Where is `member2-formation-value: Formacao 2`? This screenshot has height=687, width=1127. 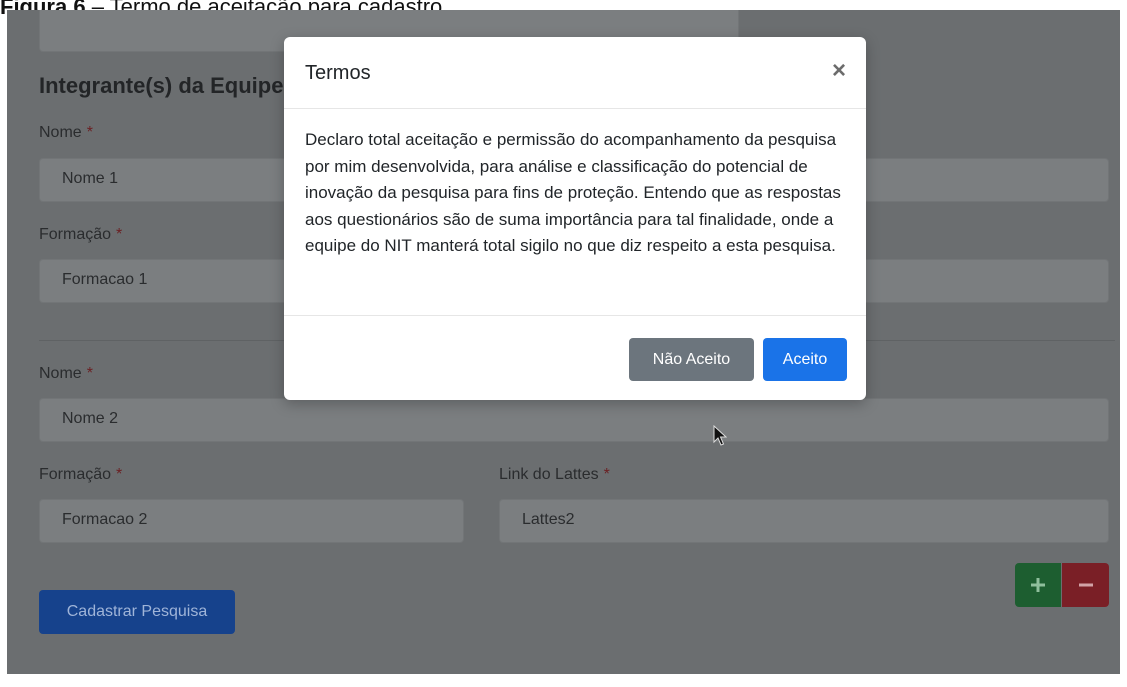
member2-formation-value: Formacao 2 is located at coordinates (105, 519).